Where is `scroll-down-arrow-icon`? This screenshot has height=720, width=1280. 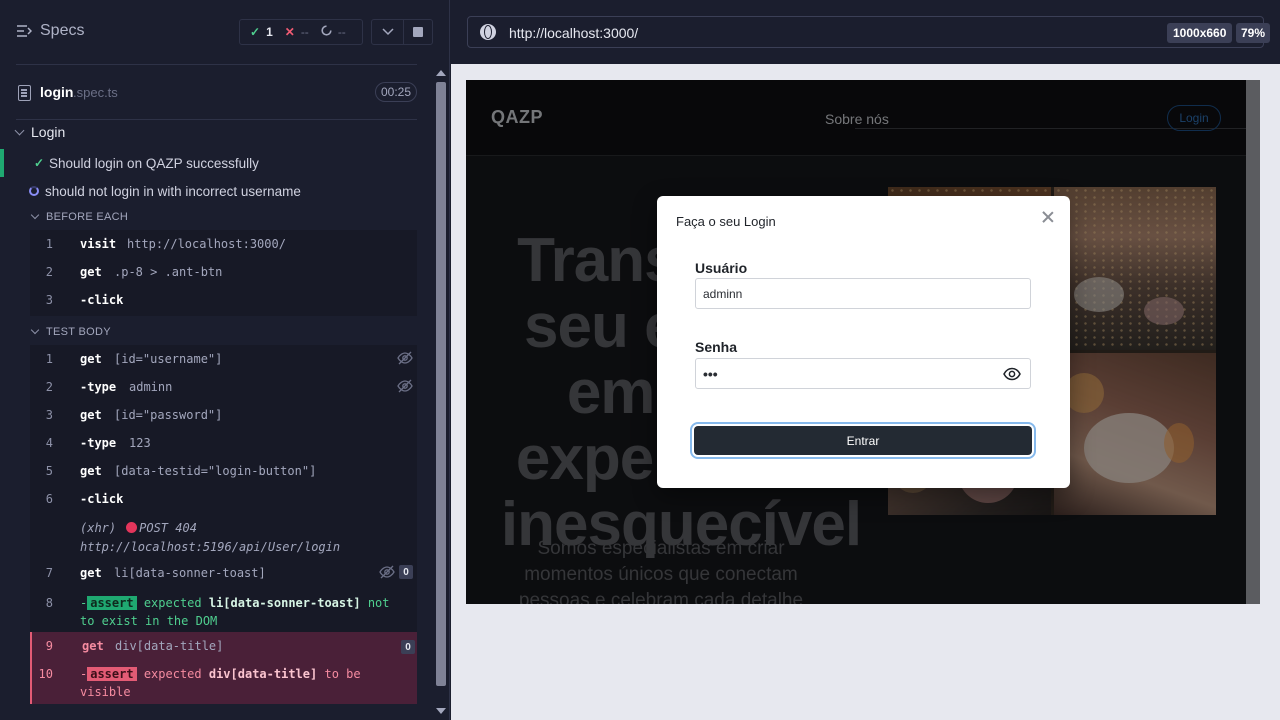
scroll-down-arrow-icon is located at coordinates (441, 711).